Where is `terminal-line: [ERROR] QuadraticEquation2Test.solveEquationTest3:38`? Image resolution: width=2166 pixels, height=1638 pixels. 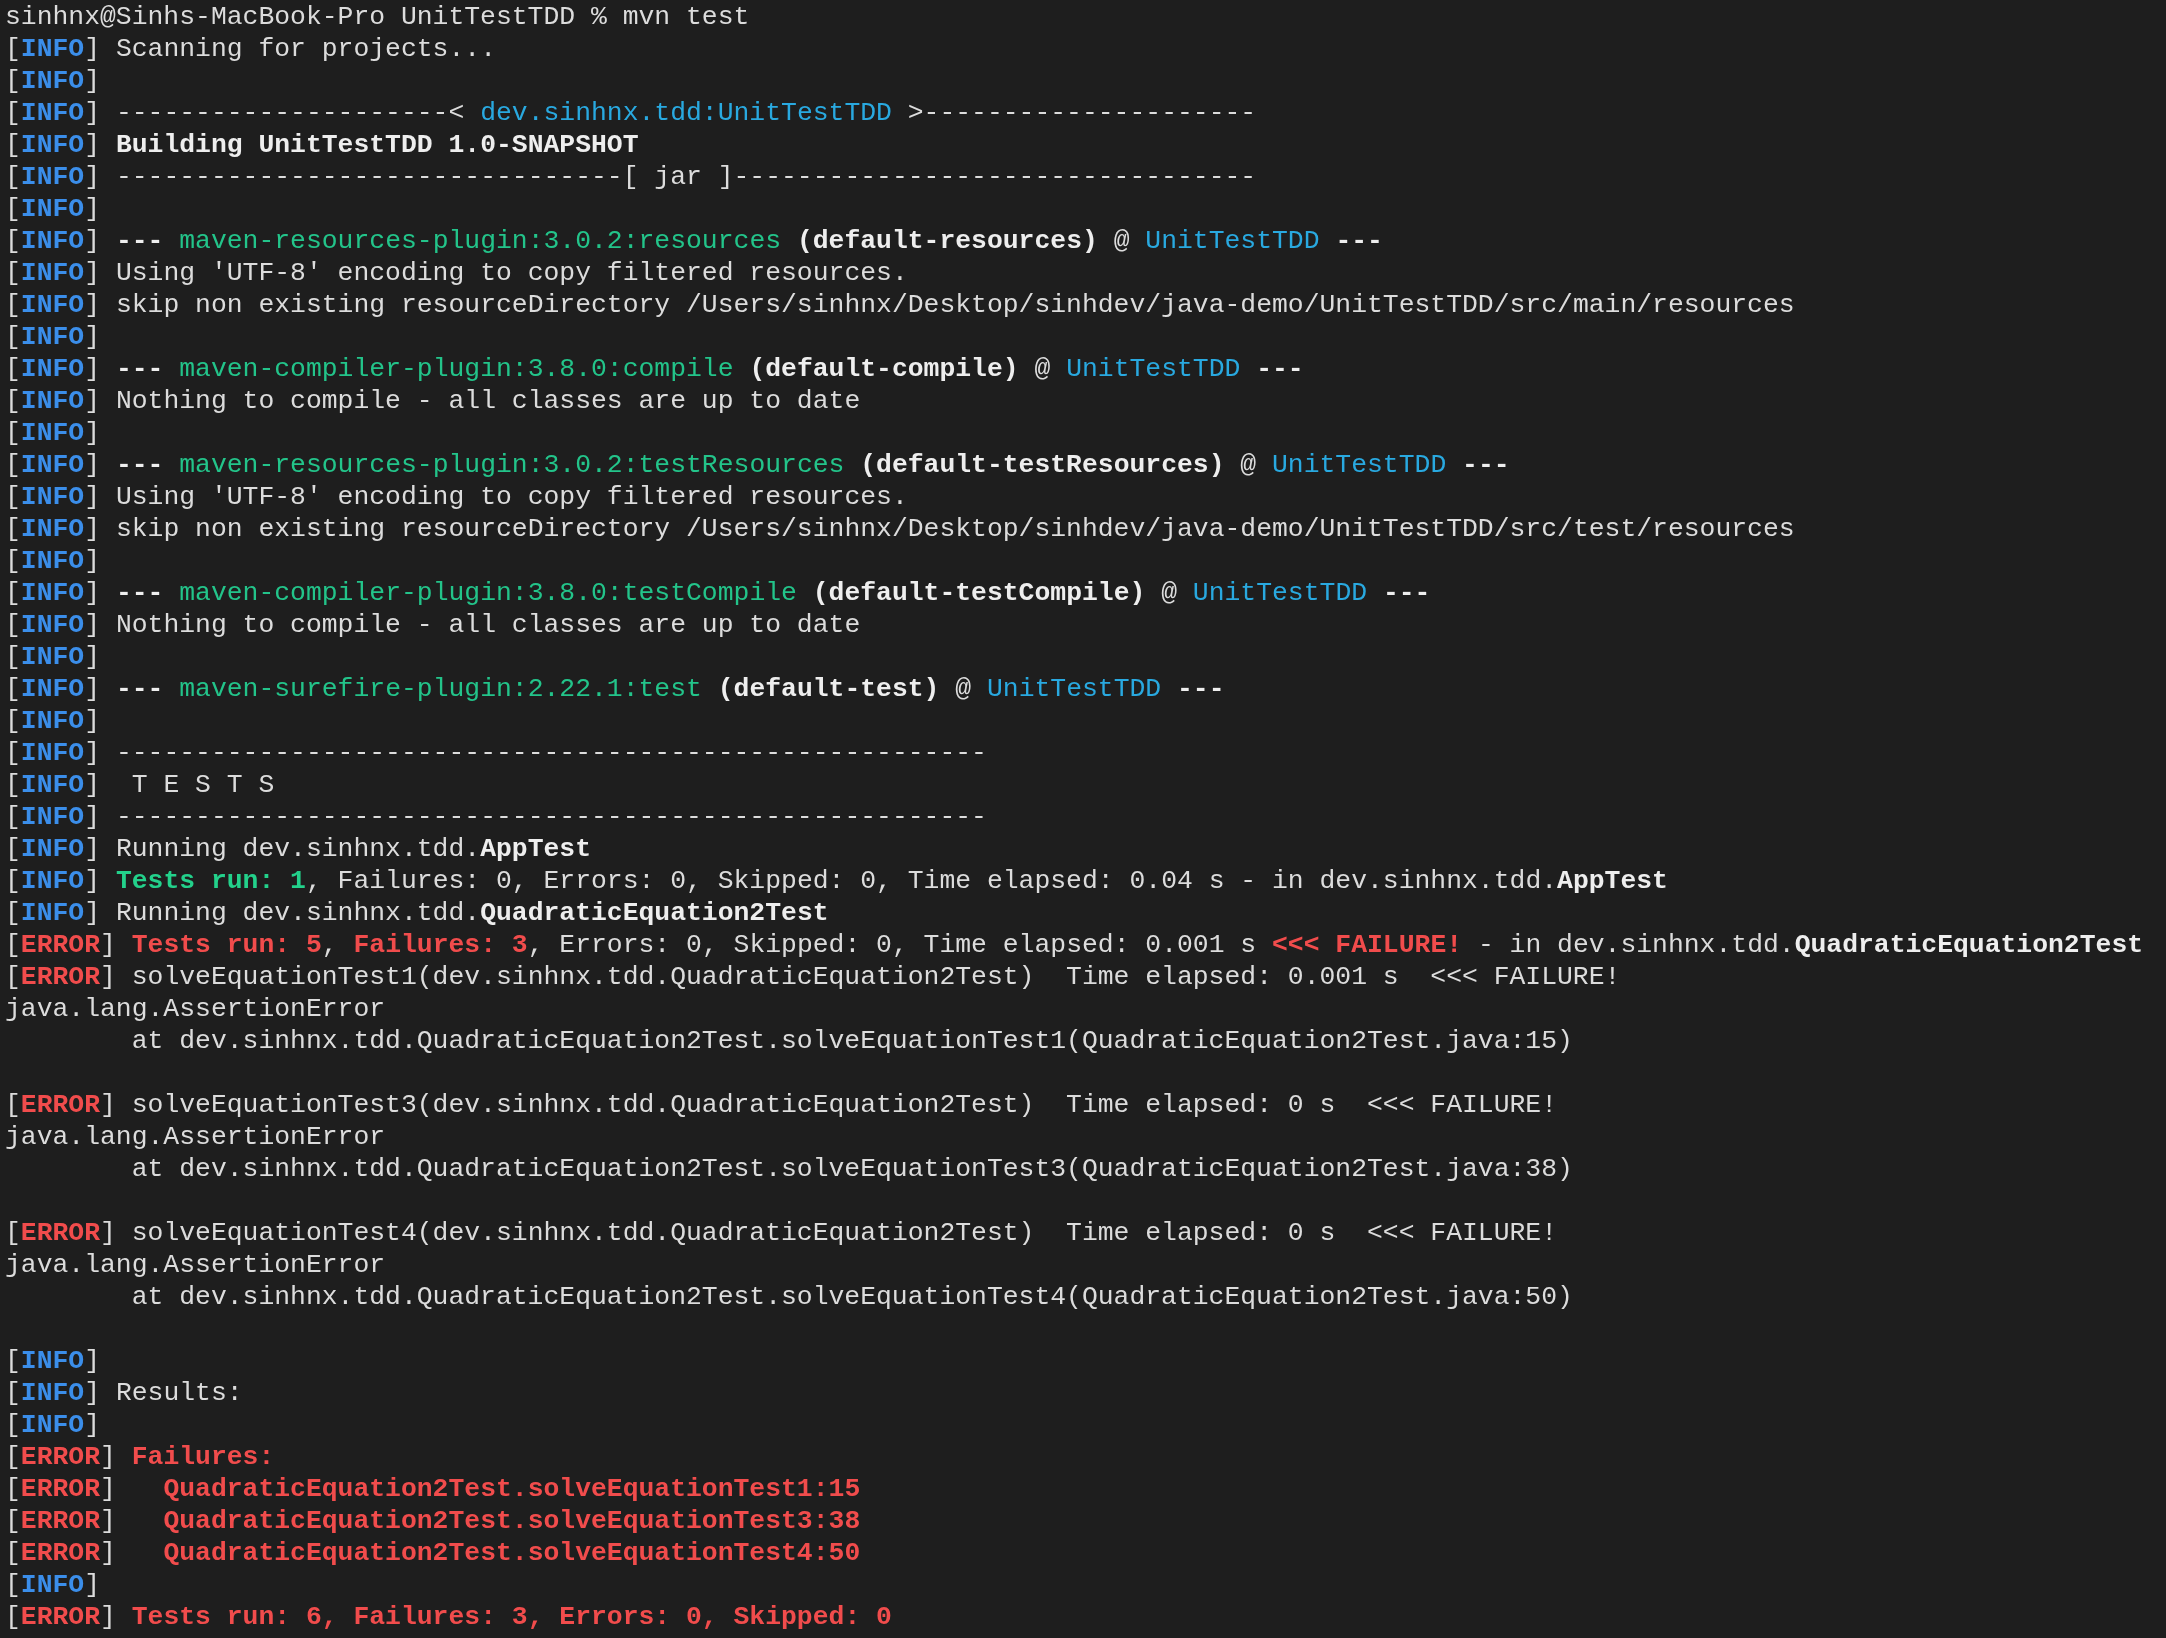
terminal-line: [ERROR] QuadraticEquation2Test.solveEquationTest3:38 is located at coordinates (433, 1521).